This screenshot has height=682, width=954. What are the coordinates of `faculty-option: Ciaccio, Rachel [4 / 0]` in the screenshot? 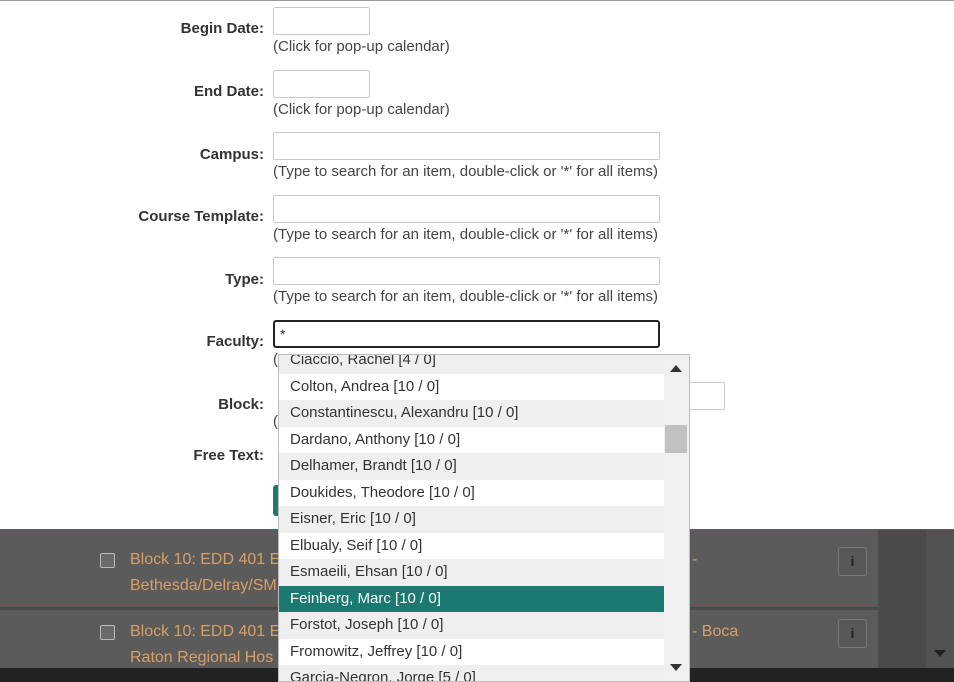 It's located at (471, 364).